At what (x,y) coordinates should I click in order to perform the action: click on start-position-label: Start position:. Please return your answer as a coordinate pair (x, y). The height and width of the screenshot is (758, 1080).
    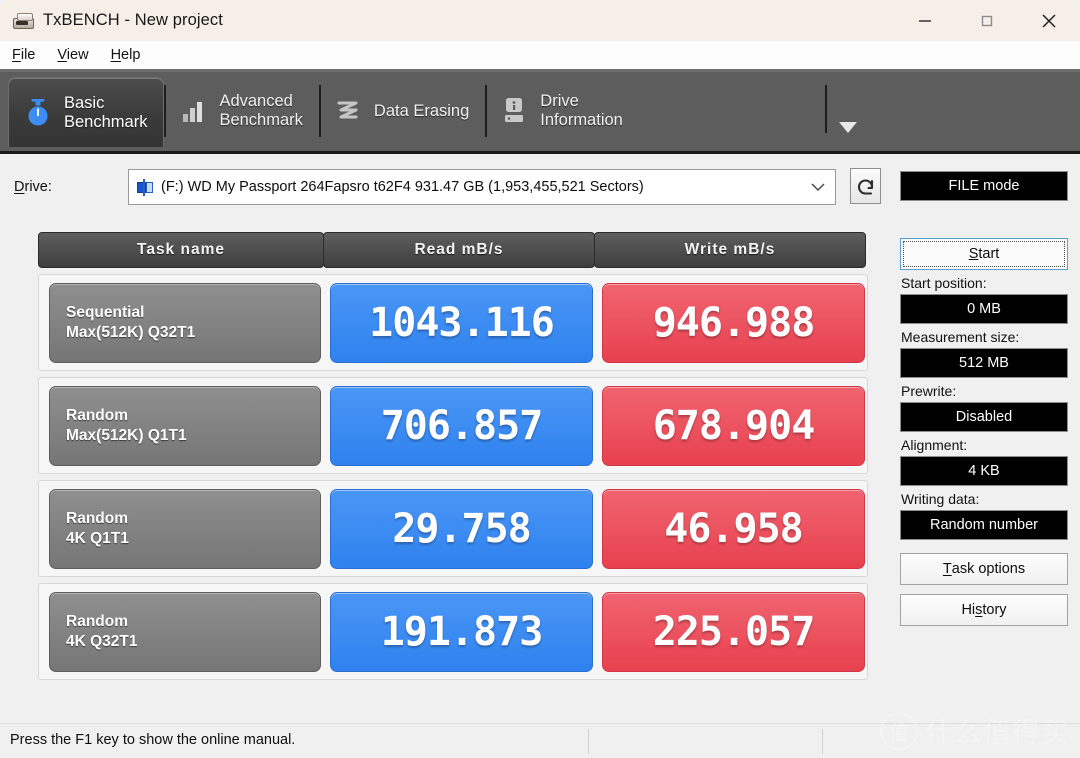
    Looking at the image, I should click on (944, 283).